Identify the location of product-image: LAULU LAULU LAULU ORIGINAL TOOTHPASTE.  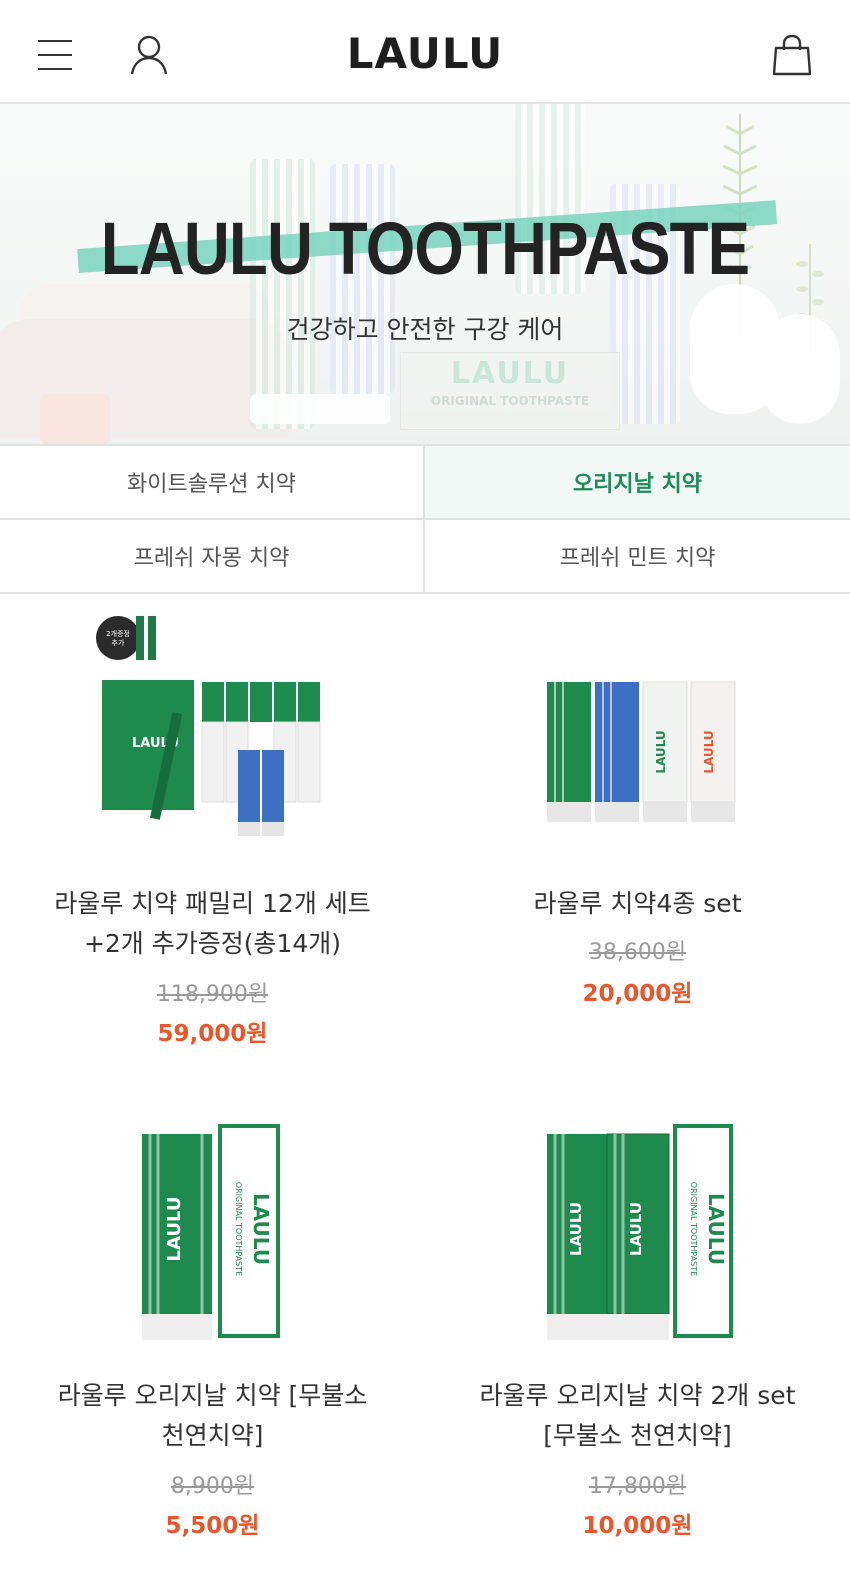
(637, 1224).